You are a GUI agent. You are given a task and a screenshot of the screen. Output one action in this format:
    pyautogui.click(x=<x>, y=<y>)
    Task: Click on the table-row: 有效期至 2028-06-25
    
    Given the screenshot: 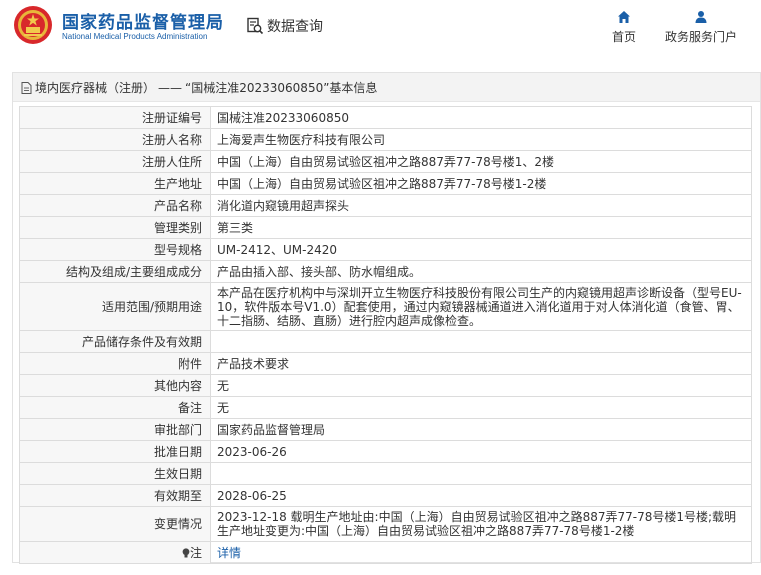 What is the action you would take?
    pyautogui.click(x=385, y=495)
    